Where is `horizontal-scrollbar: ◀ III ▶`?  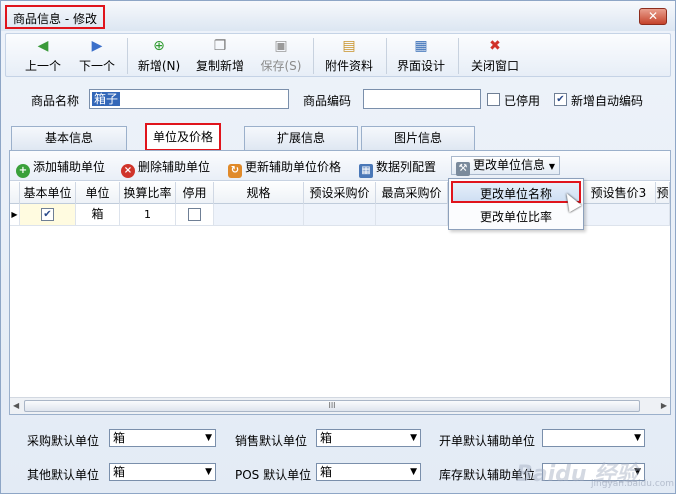 horizontal-scrollbar: ◀ III ▶ is located at coordinates (340, 405).